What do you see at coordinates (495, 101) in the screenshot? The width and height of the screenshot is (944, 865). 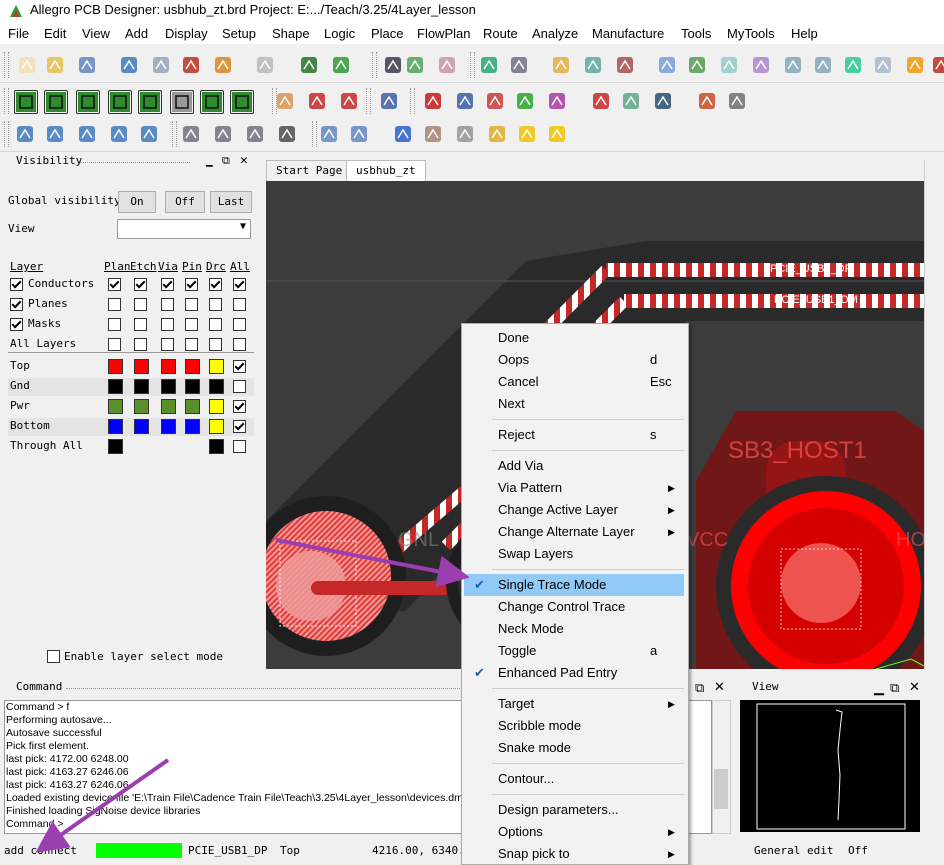 I see `report2-icon` at bounding box center [495, 101].